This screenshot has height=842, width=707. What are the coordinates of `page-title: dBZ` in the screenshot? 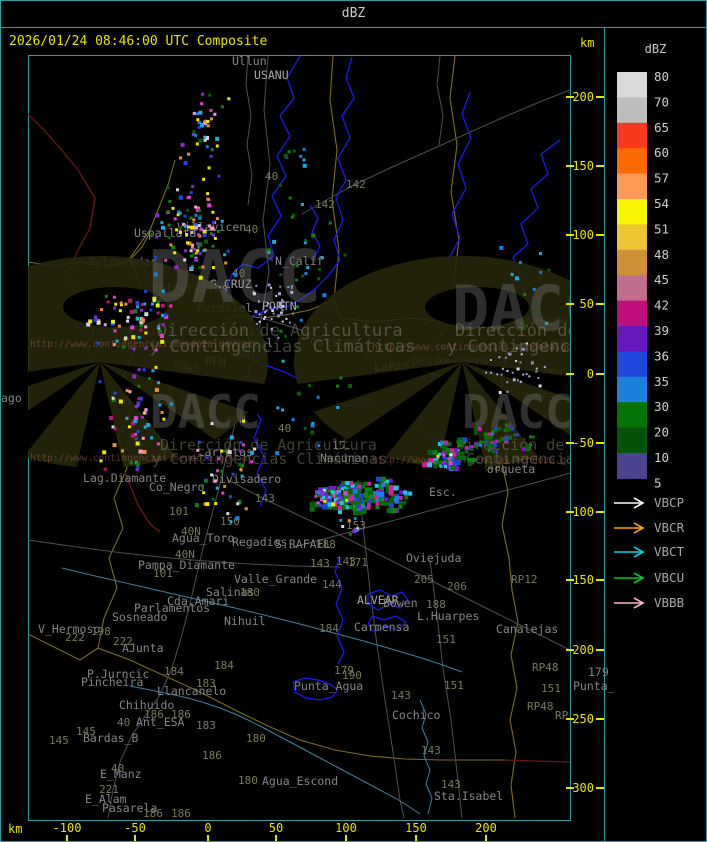 It's located at (353, 13).